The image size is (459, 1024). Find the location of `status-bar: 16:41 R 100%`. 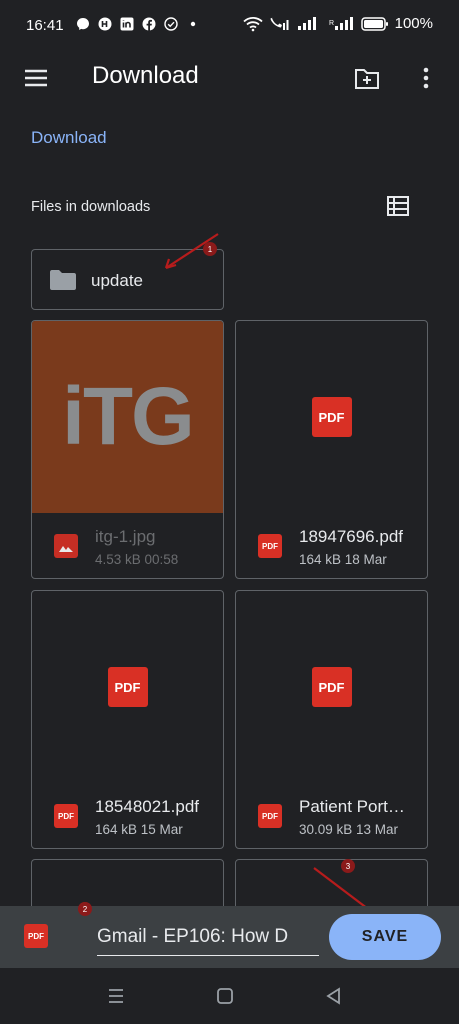

status-bar: 16:41 R 100% is located at coordinates (229, 26).